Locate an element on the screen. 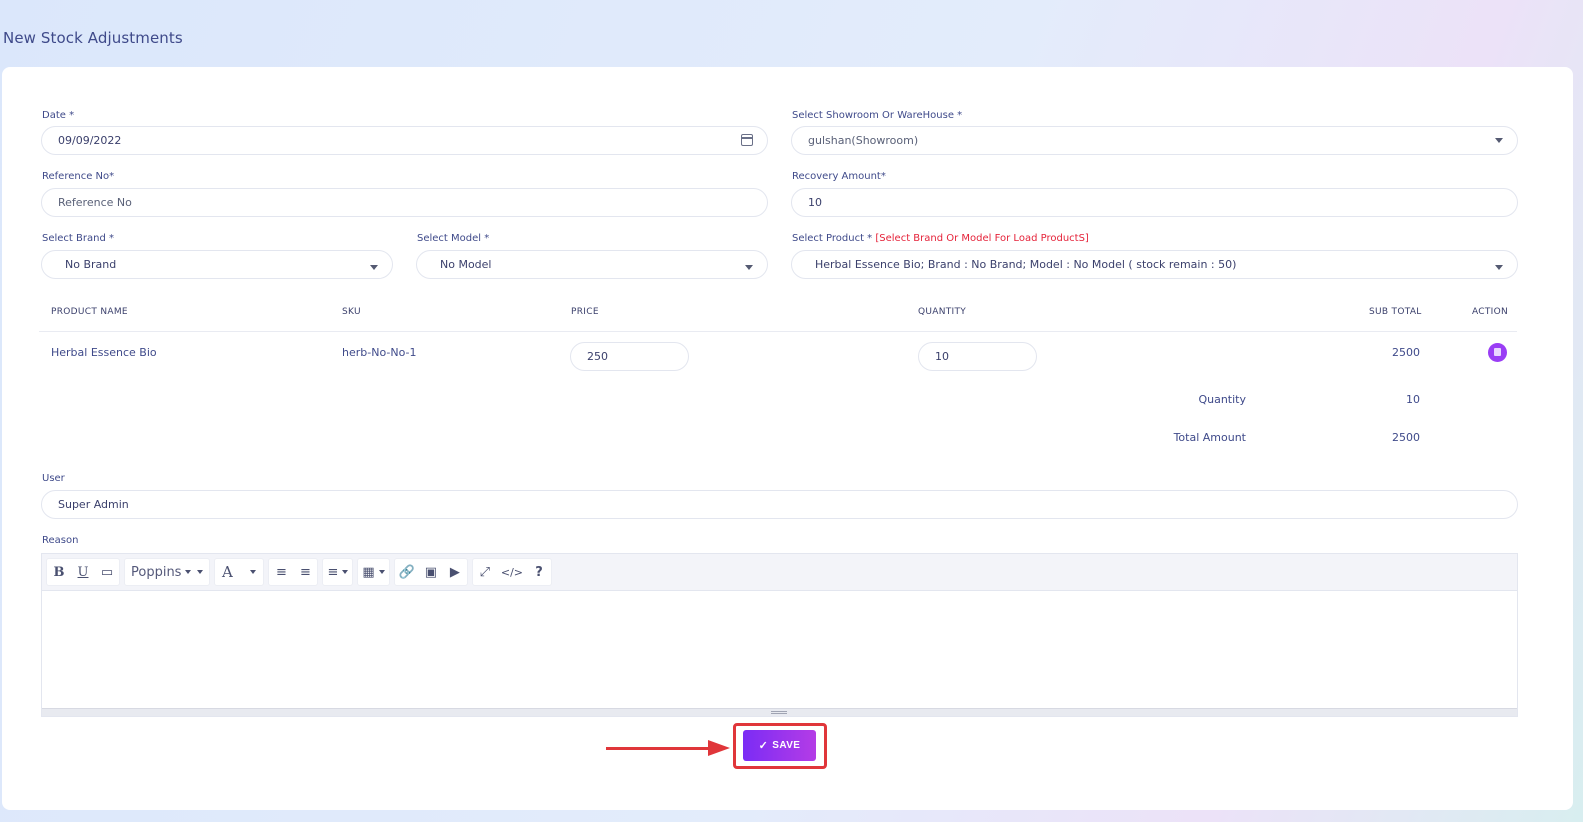 The width and height of the screenshot is (1583, 822). delete-row-button is located at coordinates (1497, 352).